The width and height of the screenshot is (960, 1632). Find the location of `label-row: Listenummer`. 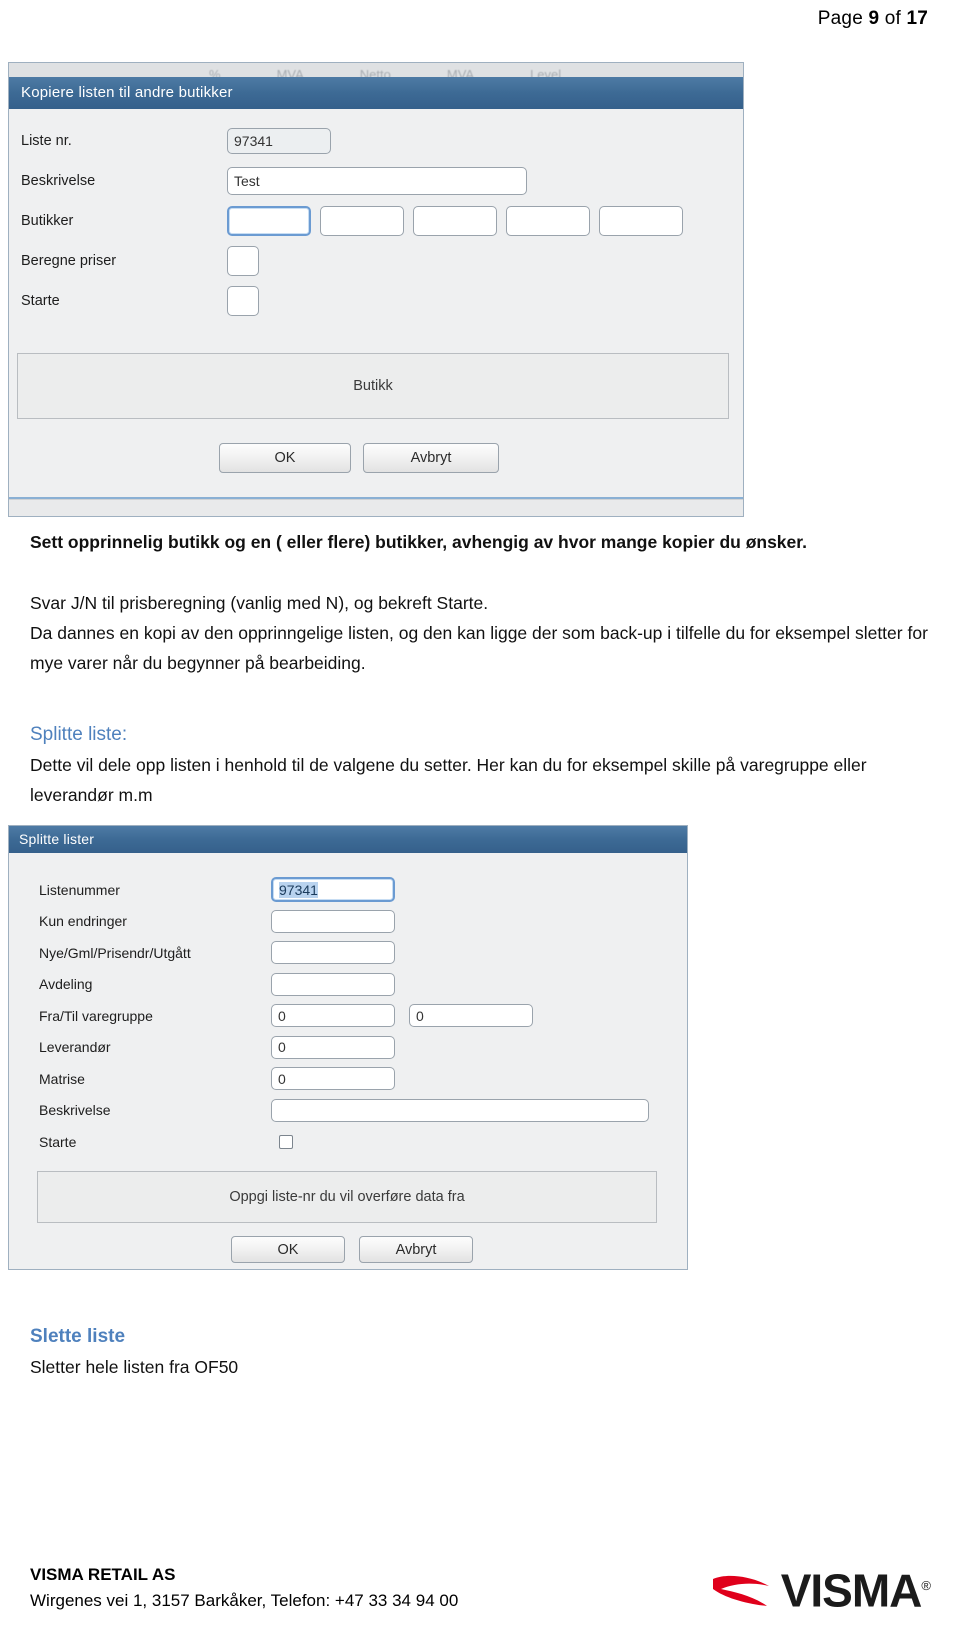

label-row: Listenummer is located at coordinates (115, 890).